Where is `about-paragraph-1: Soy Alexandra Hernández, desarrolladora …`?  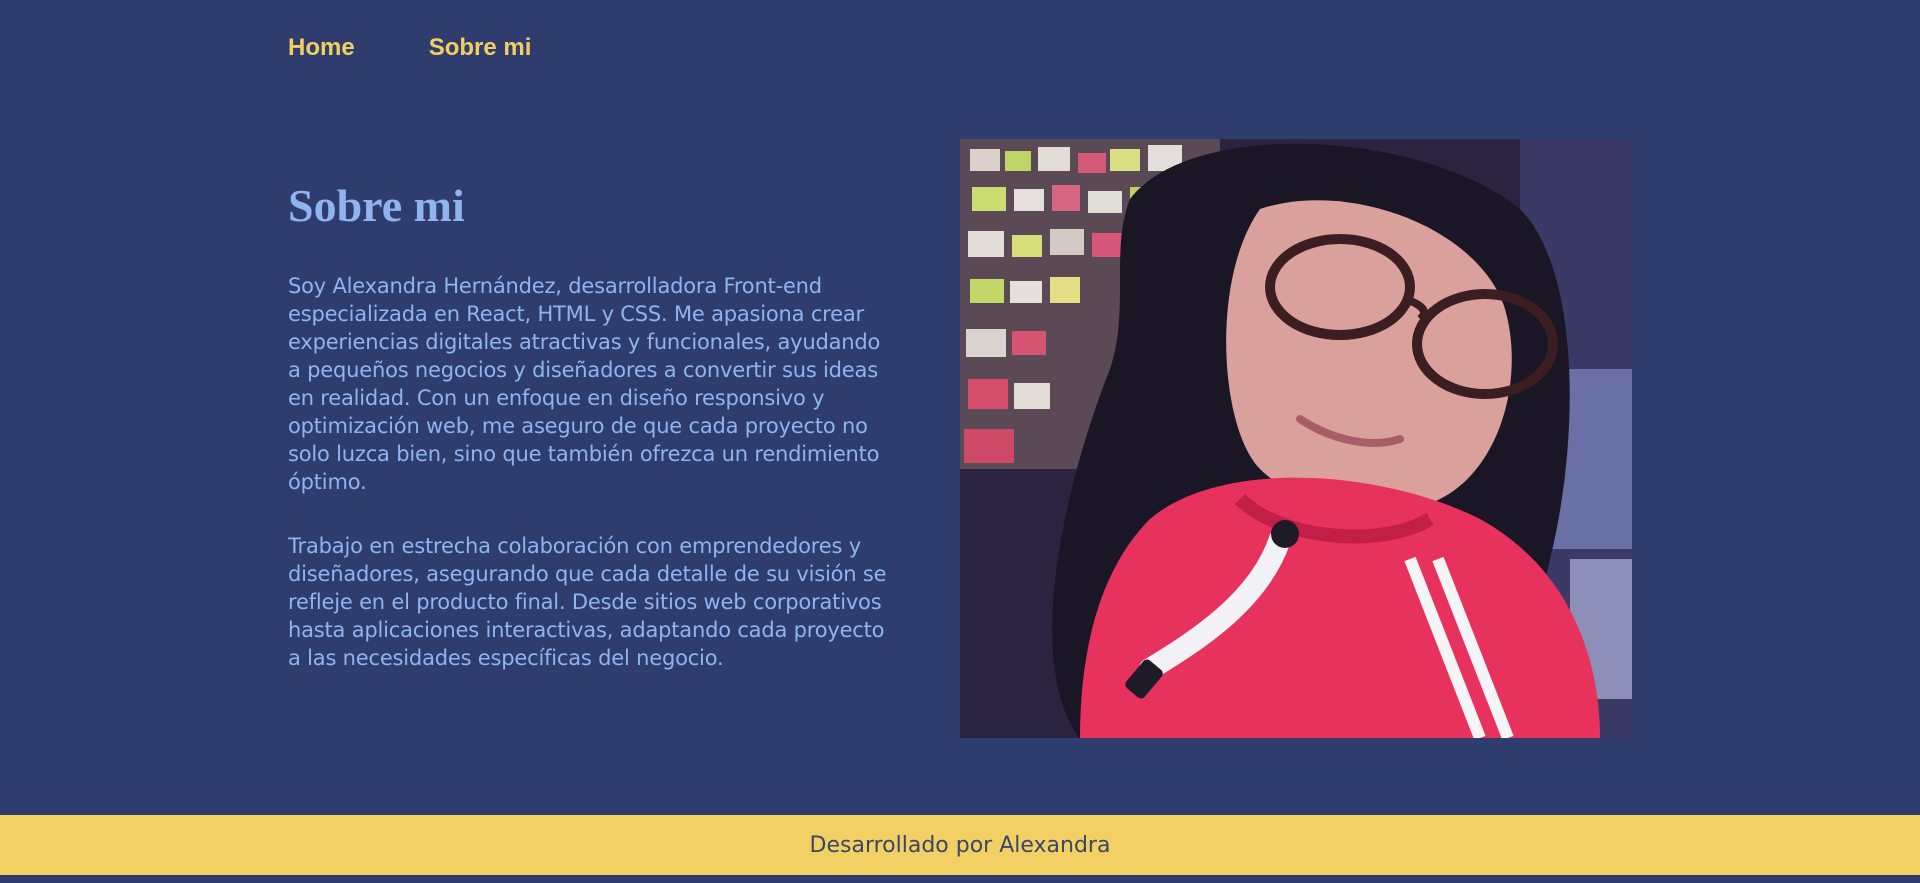 about-paragraph-1: Soy Alexandra Hernández, desarrolladora … is located at coordinates (584, 384).